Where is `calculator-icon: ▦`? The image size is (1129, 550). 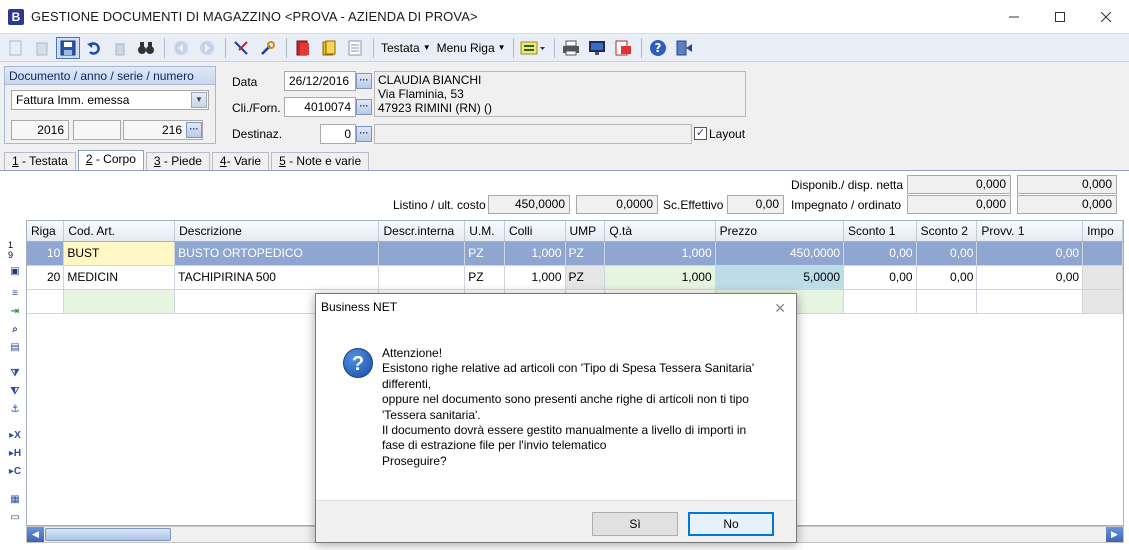
calculator-icon: ▦ is located at coordinates (15, 502).